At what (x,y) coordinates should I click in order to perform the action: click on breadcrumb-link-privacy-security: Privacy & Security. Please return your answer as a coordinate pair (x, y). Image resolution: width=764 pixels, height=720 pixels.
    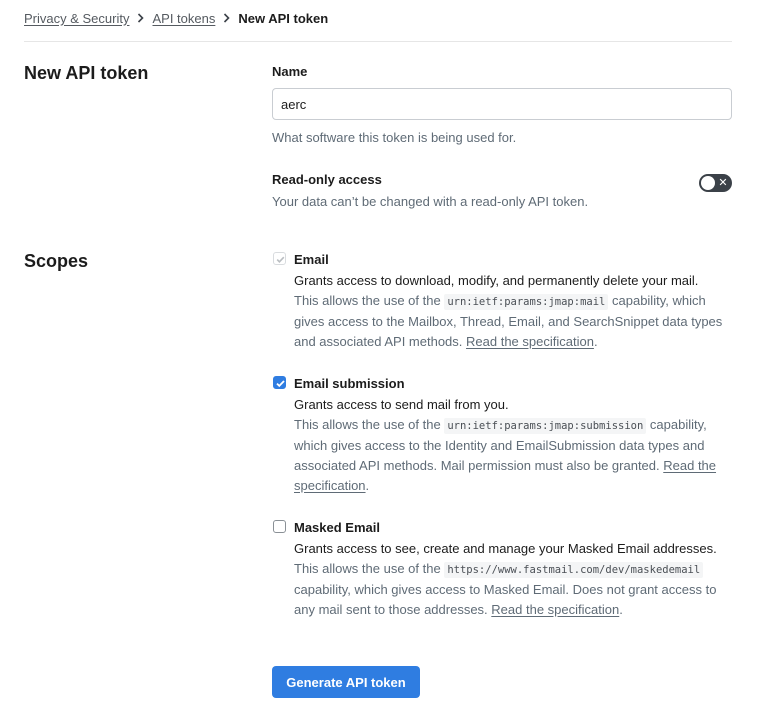
    Looking at the image, I should click on (76, 18).